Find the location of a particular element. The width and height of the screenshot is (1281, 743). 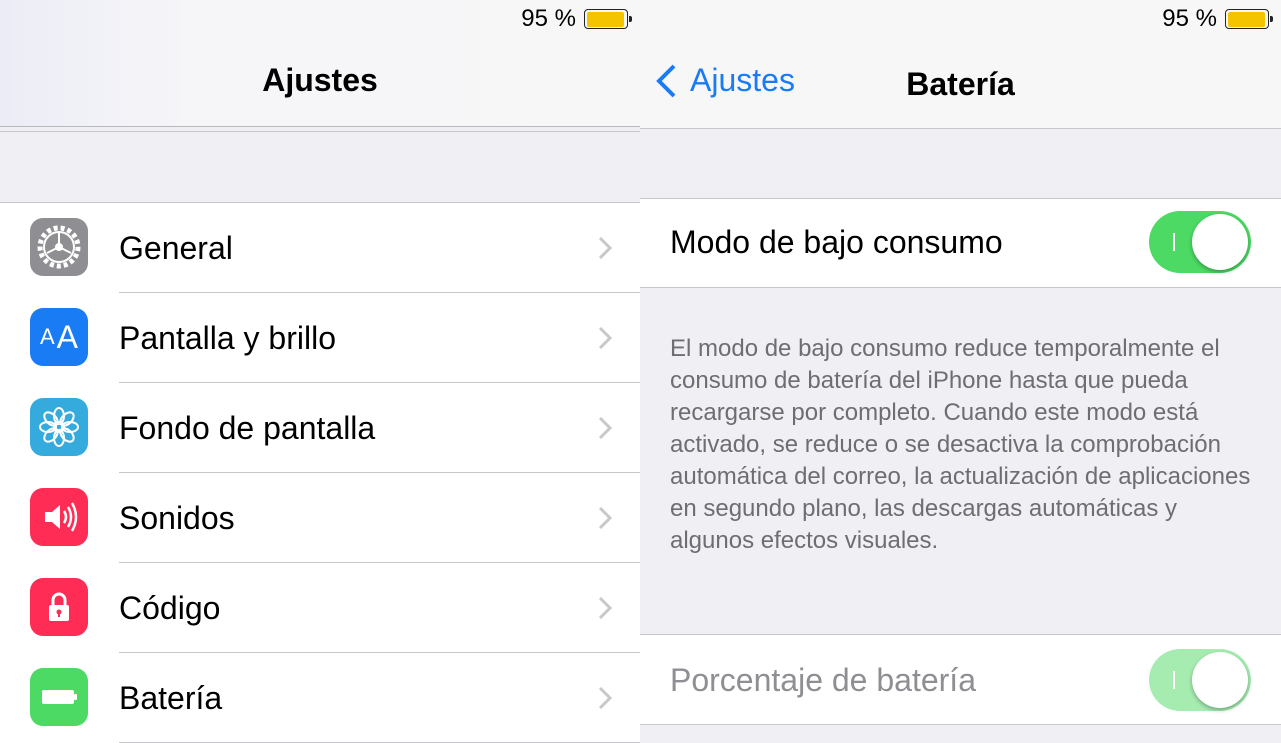

settings-item-display: AA Pantalla y brillo is located at coordinates (320, 338).